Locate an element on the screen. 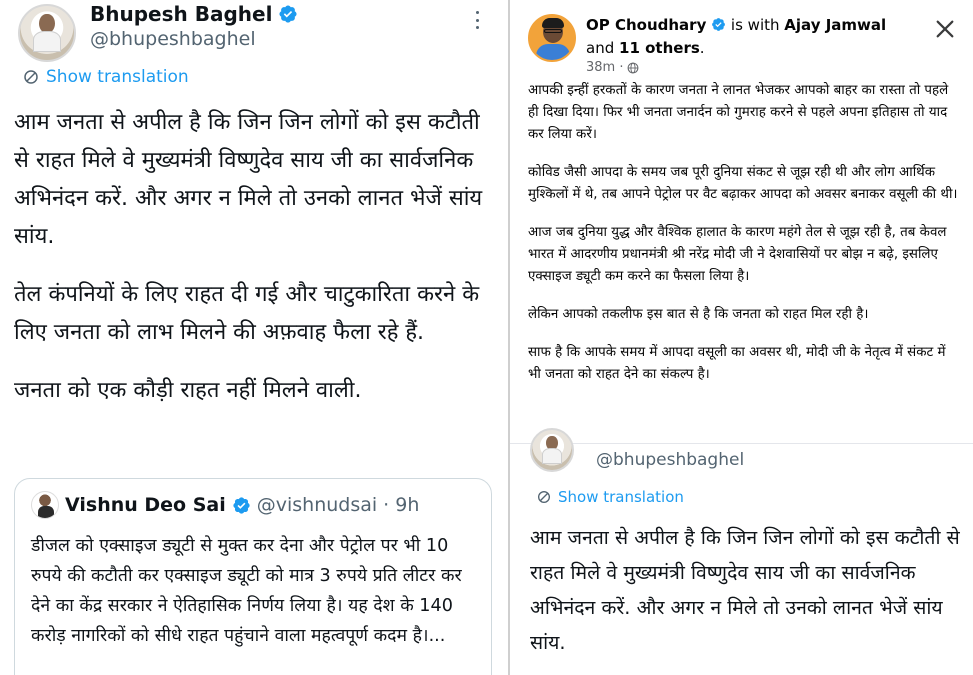 The height and width of the screenshot is (675, 973). quoted-author-handle: @vishnudsai is located at coordinates (317, 505).